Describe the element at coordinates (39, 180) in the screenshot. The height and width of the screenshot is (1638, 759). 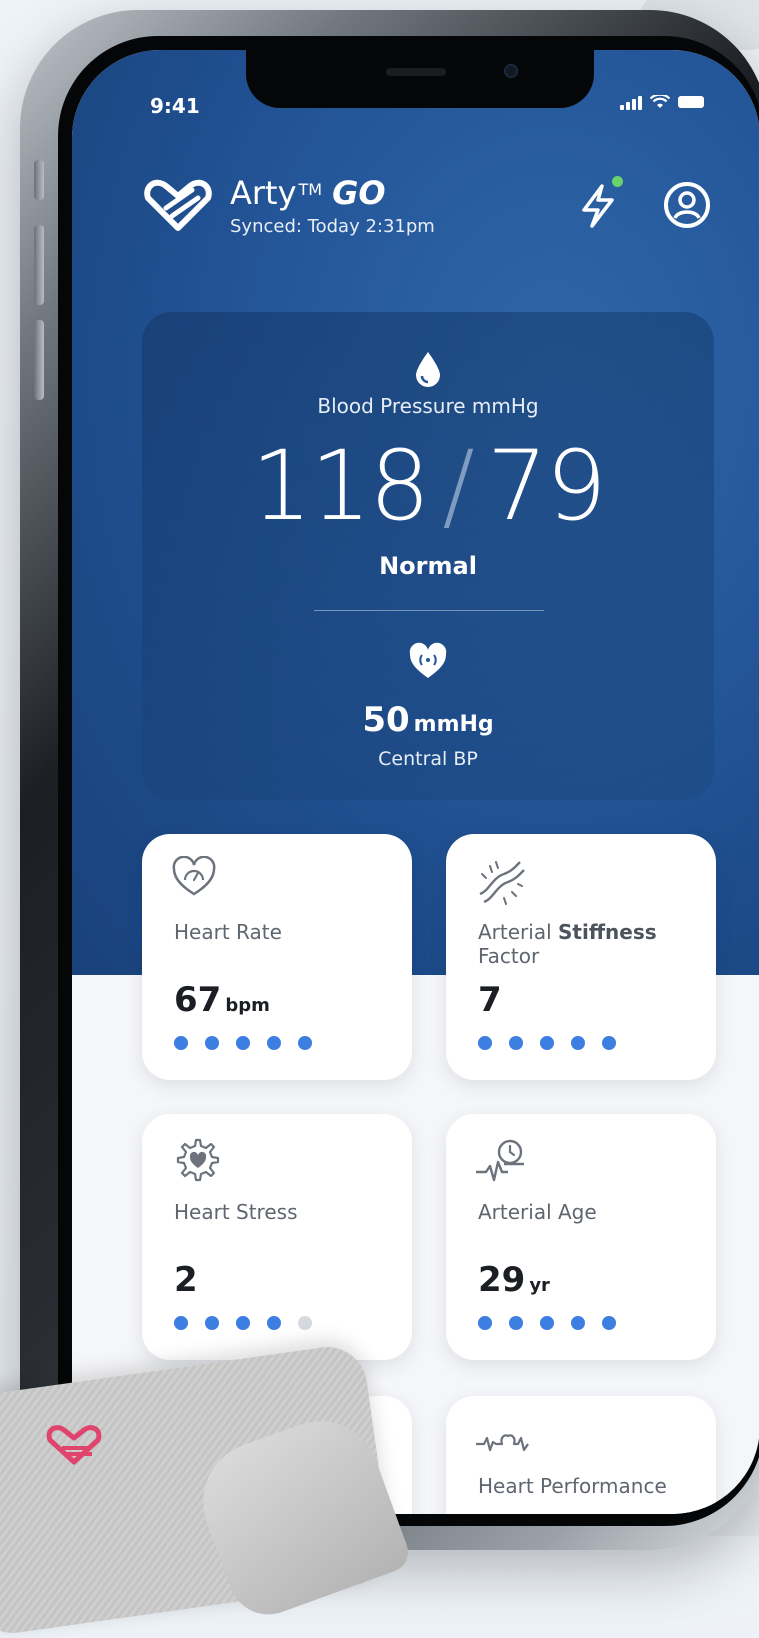
I see `mute-switch` at that location.